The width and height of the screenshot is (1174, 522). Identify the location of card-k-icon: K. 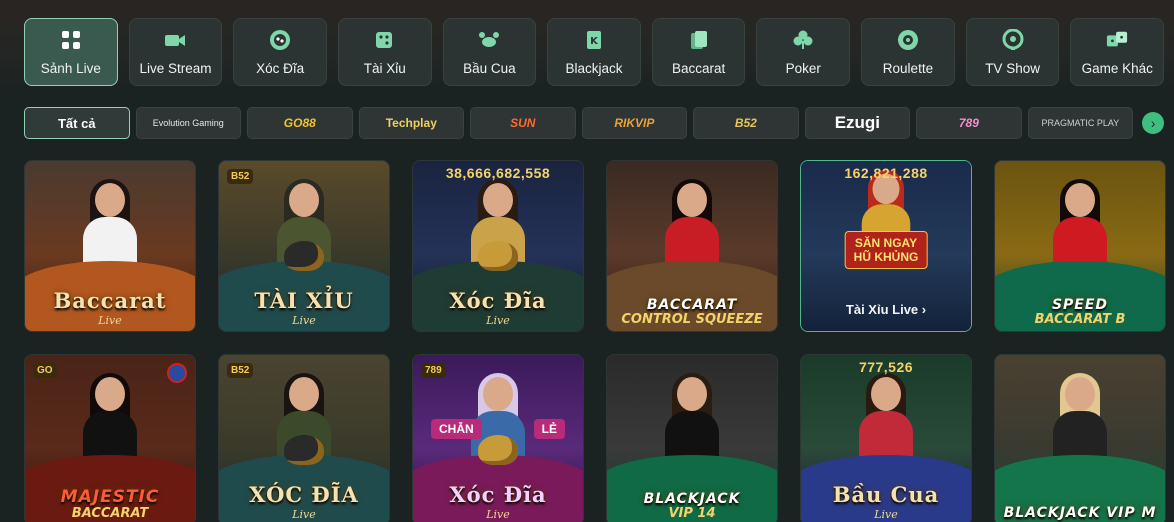
(594, 40).